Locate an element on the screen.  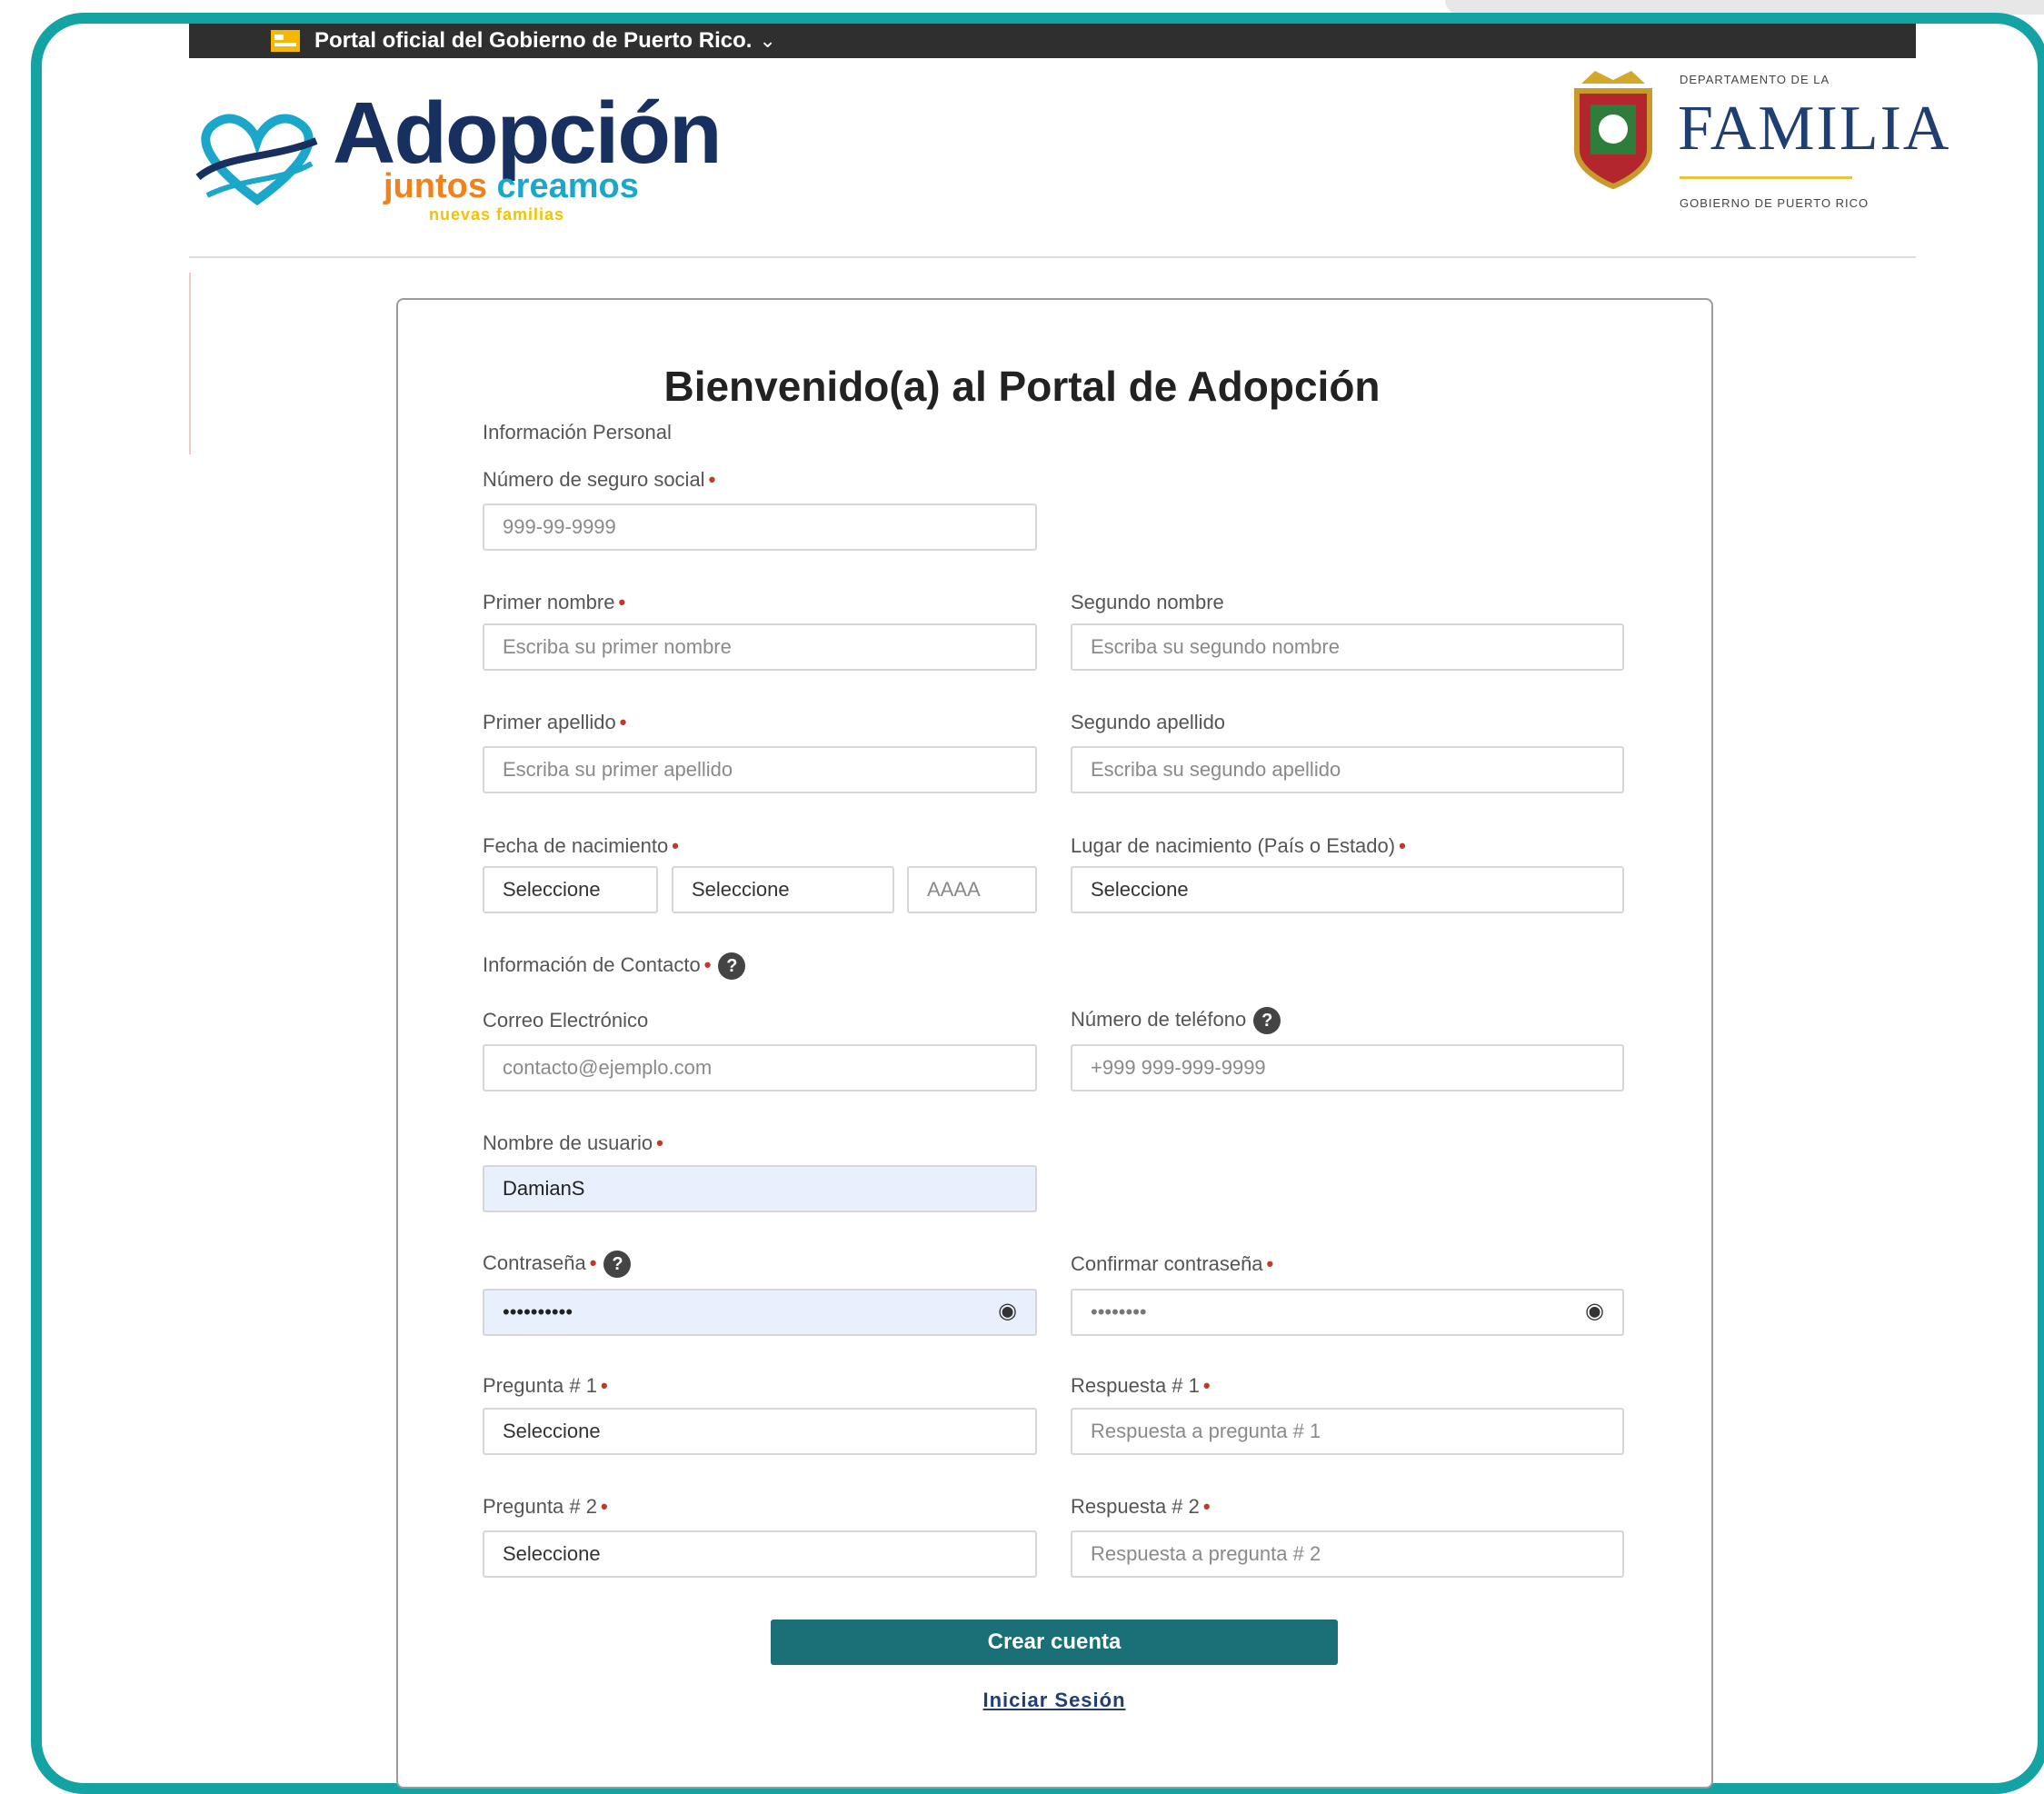
phone-label-text: Número de teléfono is located at coordinates (1159, 1019).